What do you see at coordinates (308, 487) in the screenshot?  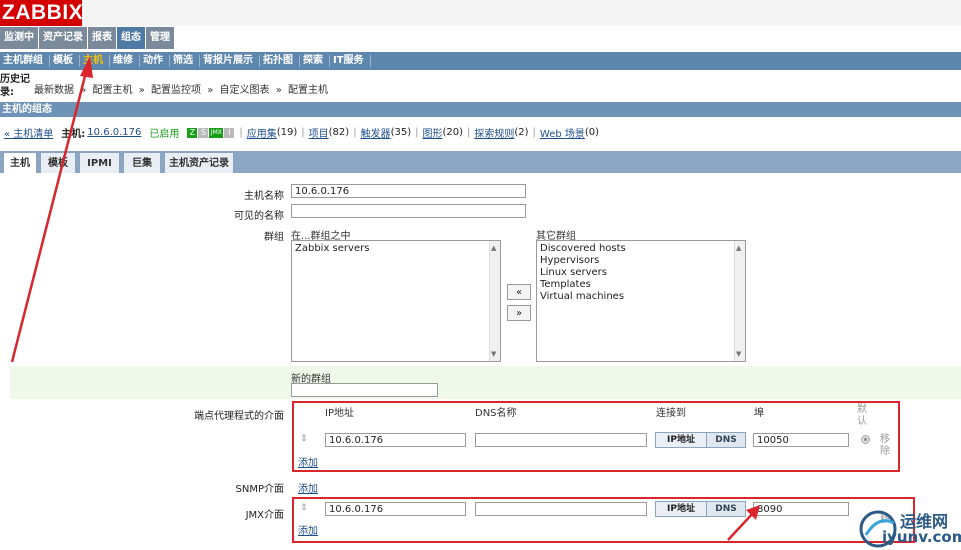 I see `snmp-add-link: 添加` at bounding box center [308, 487].